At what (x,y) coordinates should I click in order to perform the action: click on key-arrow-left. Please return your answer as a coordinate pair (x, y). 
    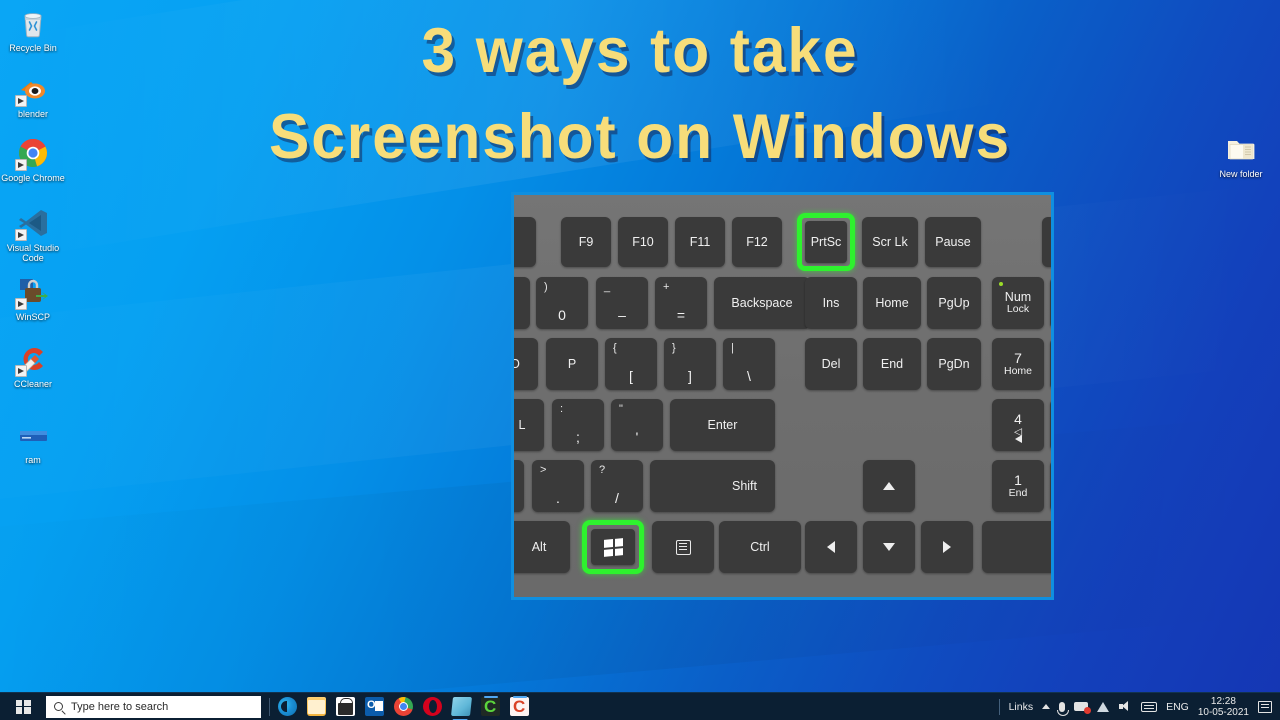
    Looking at the image, I should click on (831, 547).